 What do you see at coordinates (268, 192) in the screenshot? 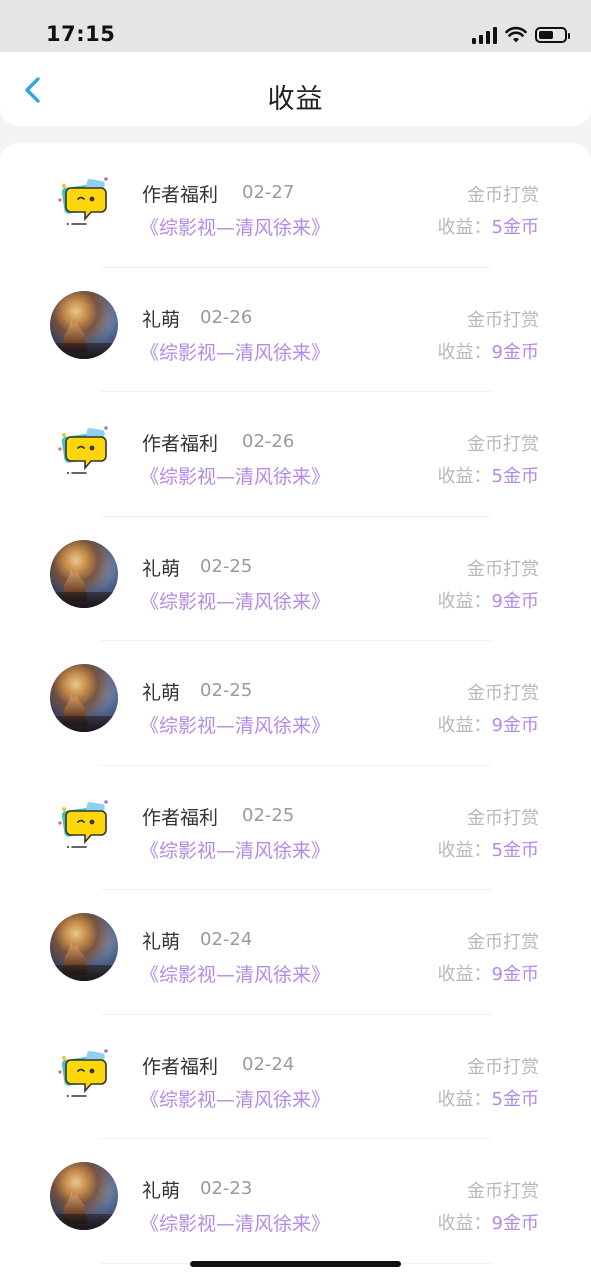
I see `item-date: 02-27` at bounding box center [268, 192].